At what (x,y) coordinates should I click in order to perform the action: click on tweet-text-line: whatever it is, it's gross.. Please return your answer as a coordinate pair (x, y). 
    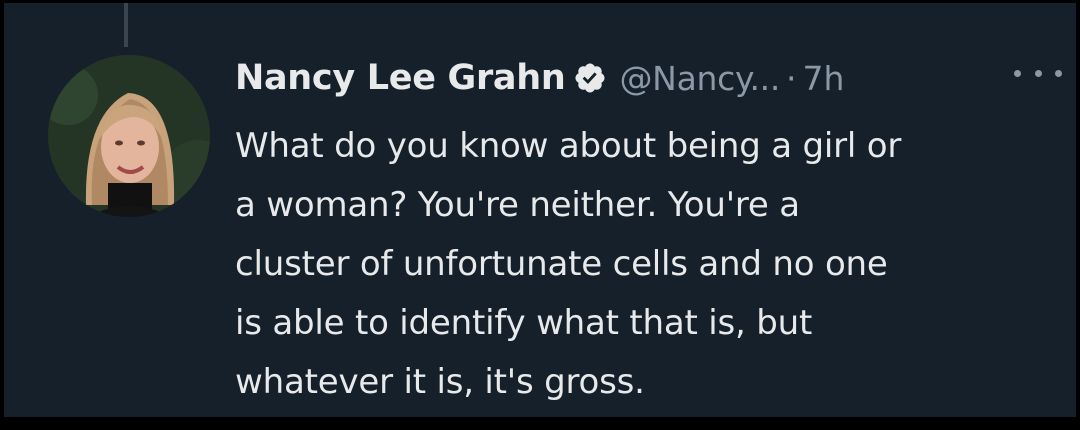
    Looking at the image, I should click on (440, 382).